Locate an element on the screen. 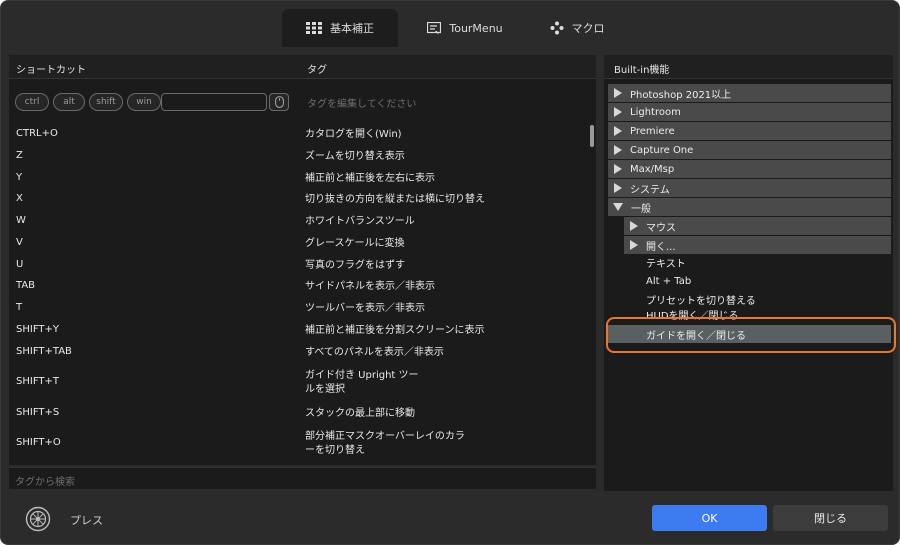  shortcut-tag: ホワイトバランスツール is located at coordinates (360, 221).